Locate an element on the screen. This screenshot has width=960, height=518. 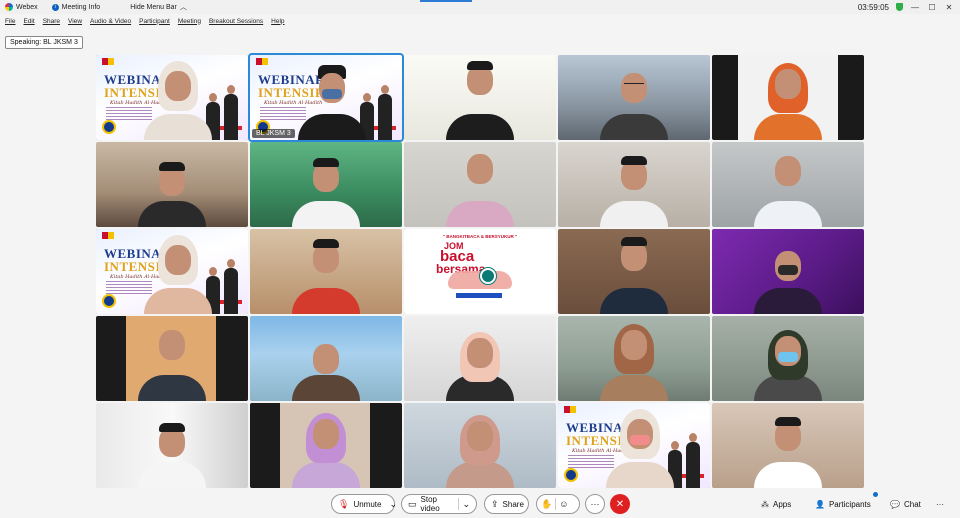
minimize-button: — is located at coordinates (915, 7).